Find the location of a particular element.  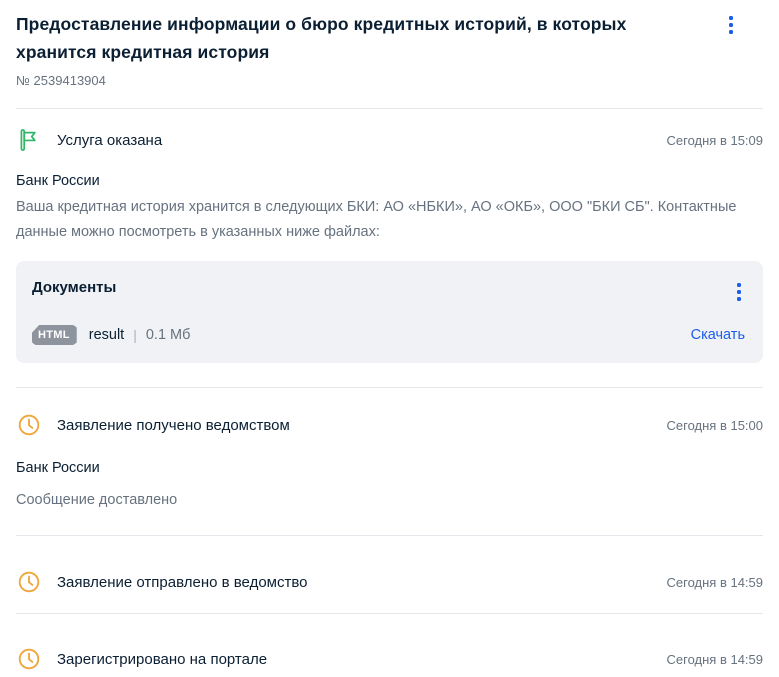

file-row: HTML result | 0.1 Мб Скачать is located at coordinates (388, 335).